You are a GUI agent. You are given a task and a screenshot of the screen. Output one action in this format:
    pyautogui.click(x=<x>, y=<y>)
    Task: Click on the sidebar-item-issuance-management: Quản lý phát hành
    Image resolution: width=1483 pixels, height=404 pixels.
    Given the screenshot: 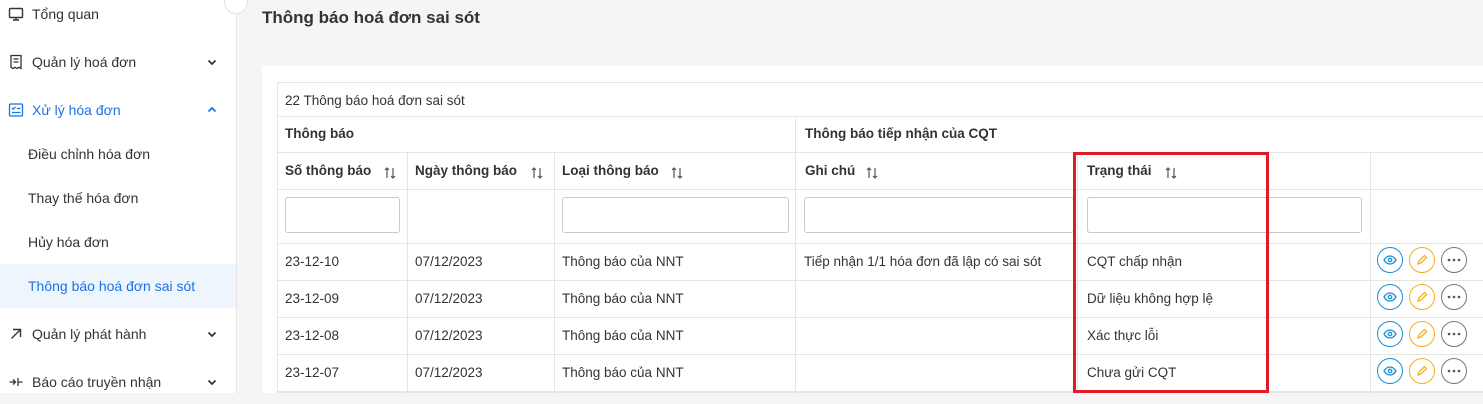 What is the action you would take?
    pyautogui.click(x=118, y=334)
    